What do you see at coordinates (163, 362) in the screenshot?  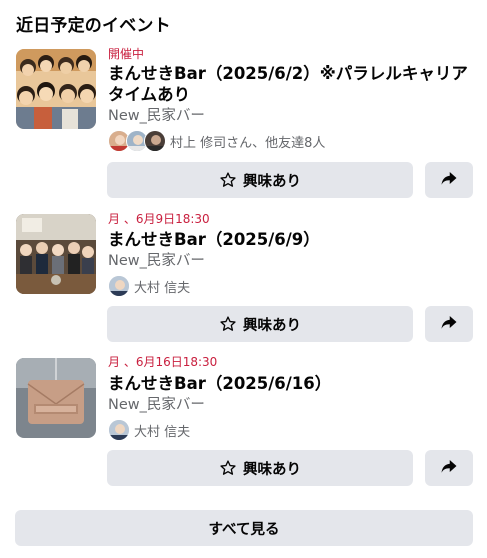 I see `event-date: 月 、6月16日18:30` at bounding box center [163, 362].